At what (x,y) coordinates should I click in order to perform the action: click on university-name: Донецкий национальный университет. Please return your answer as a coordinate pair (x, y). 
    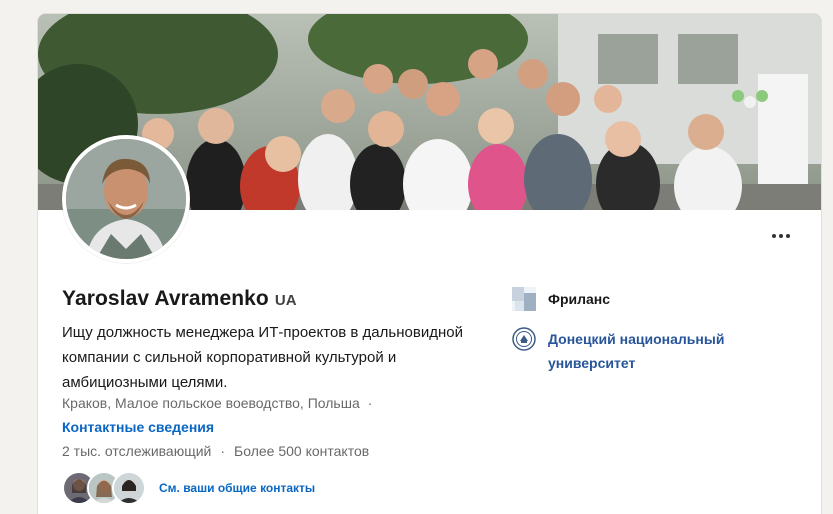
    Looking at the image, I should click on (636, 351).